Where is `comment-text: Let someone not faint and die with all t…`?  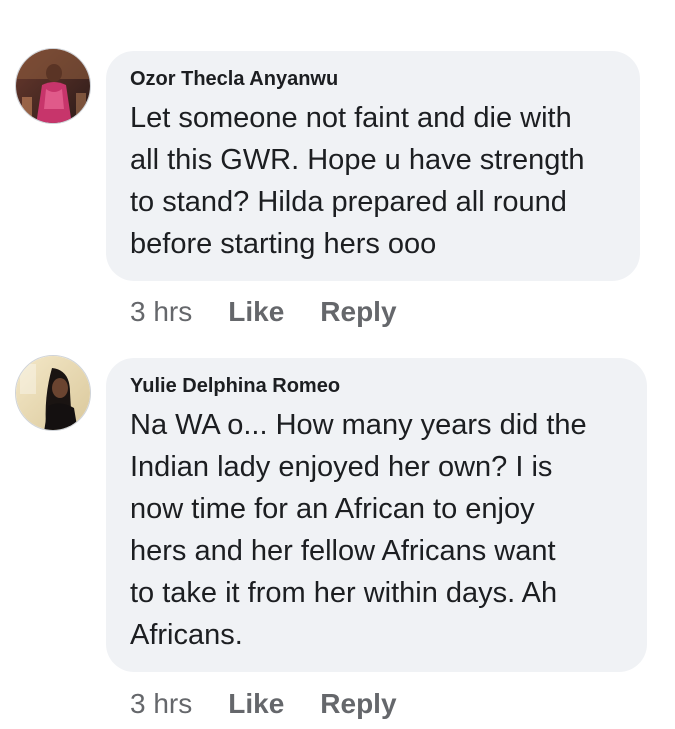
comment-text: Let someone not faint and die with all t… is located at coordinates (357, 181).